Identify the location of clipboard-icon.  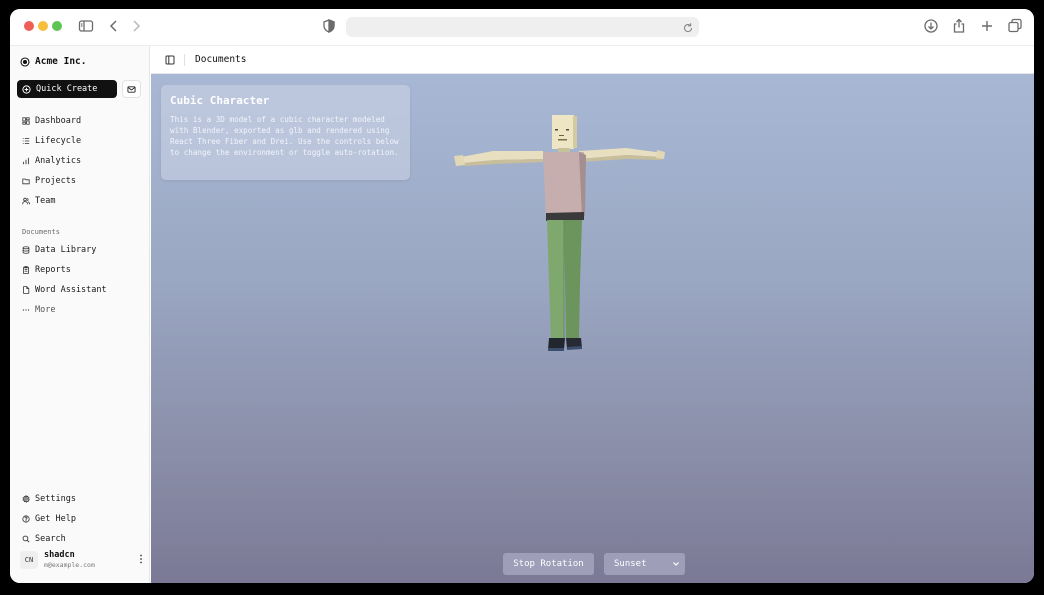
(26, 270).